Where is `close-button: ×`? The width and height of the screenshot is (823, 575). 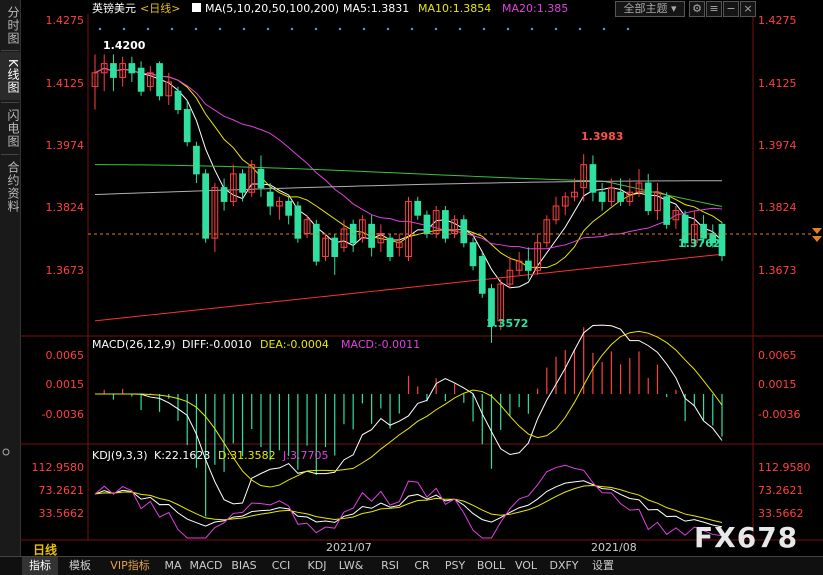 close-button: × is located at coordinates (748, 9).